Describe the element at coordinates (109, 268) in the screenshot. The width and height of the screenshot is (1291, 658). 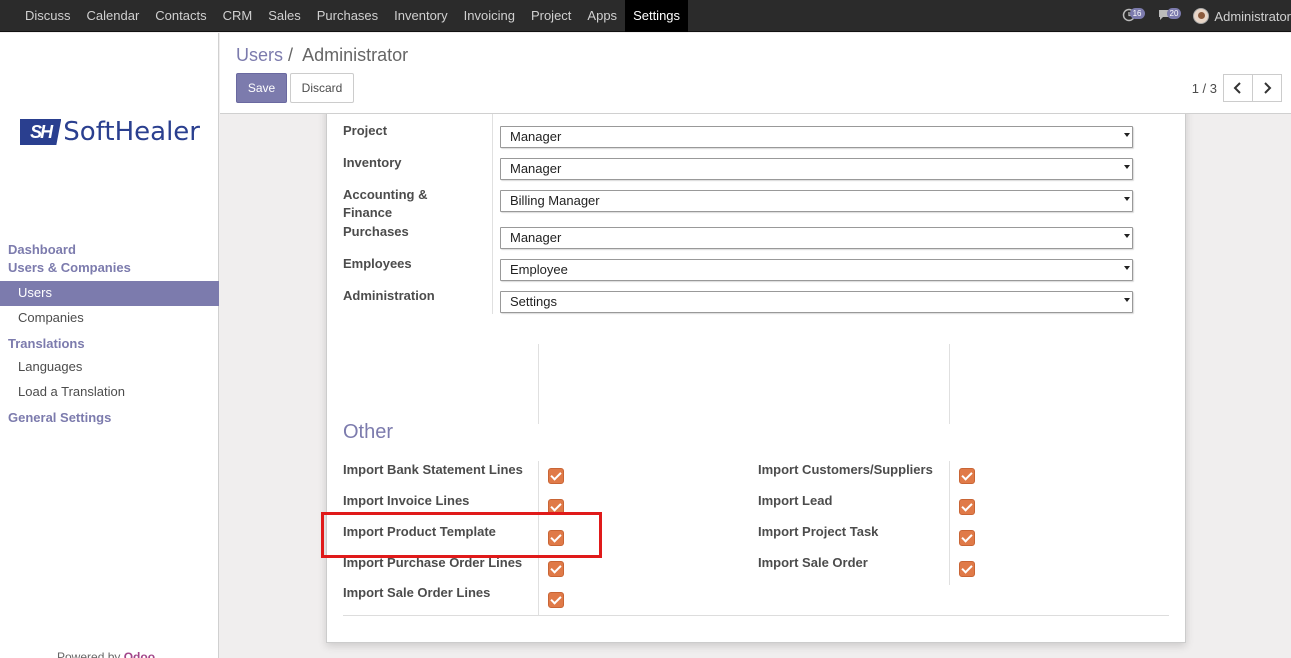
I see `nav-section-users-companies: Users & Companies` at that location.